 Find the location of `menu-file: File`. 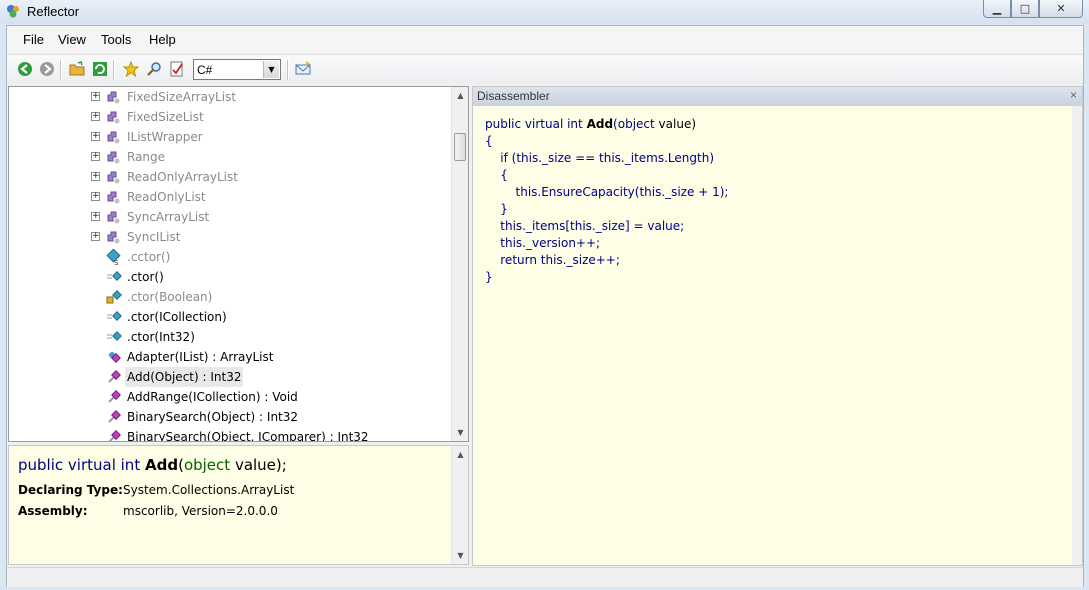

menu-file: File is located at coordinates (33, 39).